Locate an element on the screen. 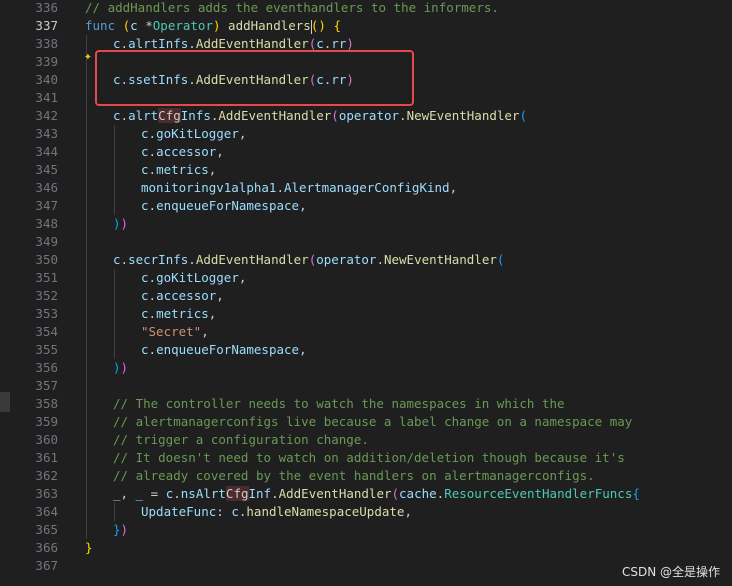  code-line: 351 c.goKitLogger, is located at coordinates (366, 278).